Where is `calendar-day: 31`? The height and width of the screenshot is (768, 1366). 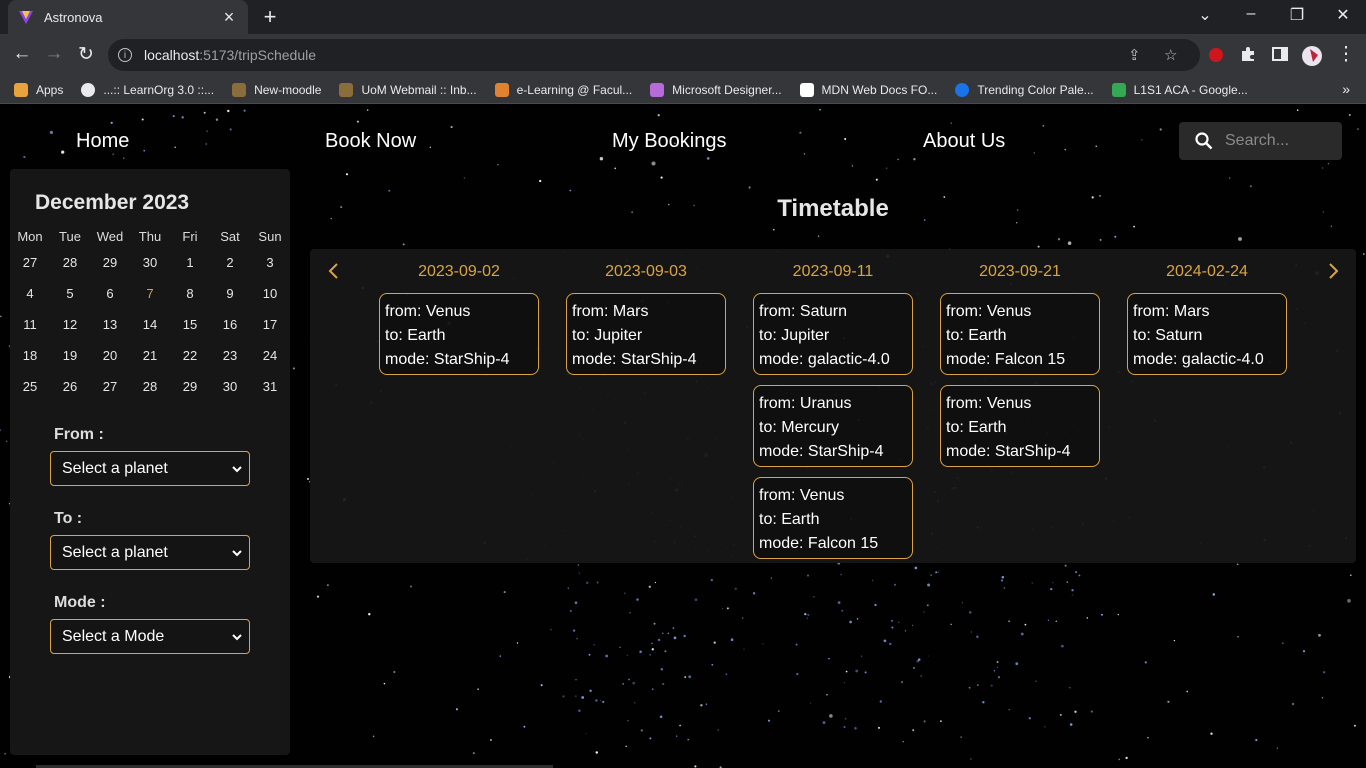
calendar-day: 31 is located at coordinates (270, 386).